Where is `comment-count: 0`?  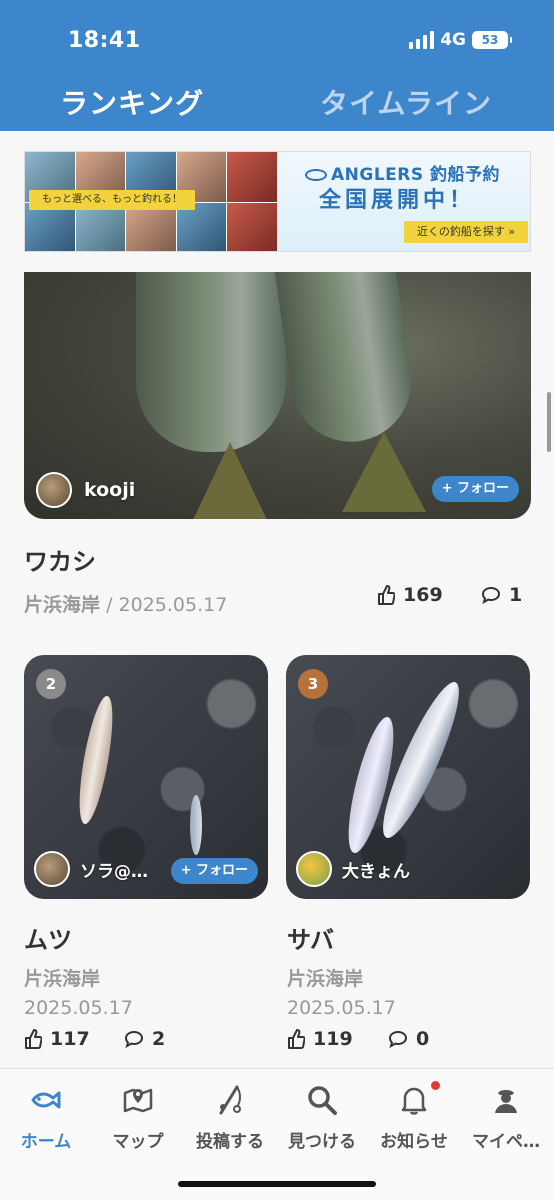 comment-count: 0 is located at coordinates (423, 1039).